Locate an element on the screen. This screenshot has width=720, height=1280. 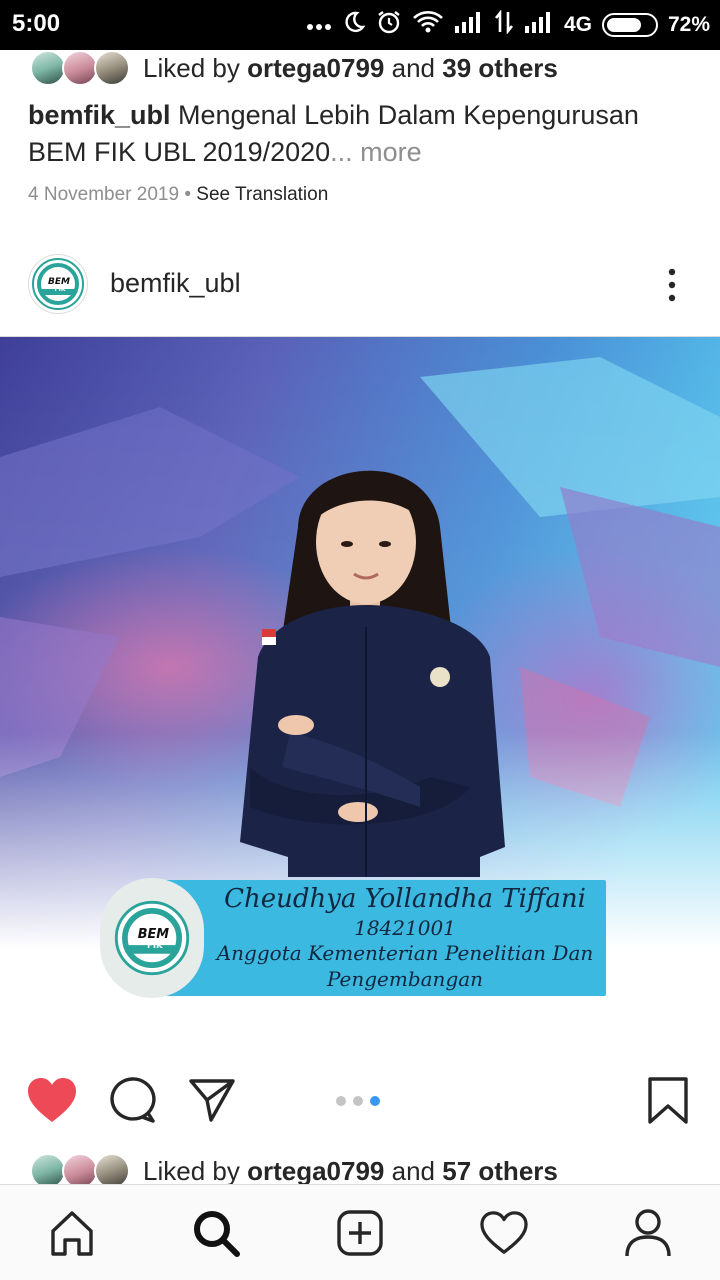
liked-by-text: Liked by ortega0799 and 39 others is located at coordinates (350, 68).